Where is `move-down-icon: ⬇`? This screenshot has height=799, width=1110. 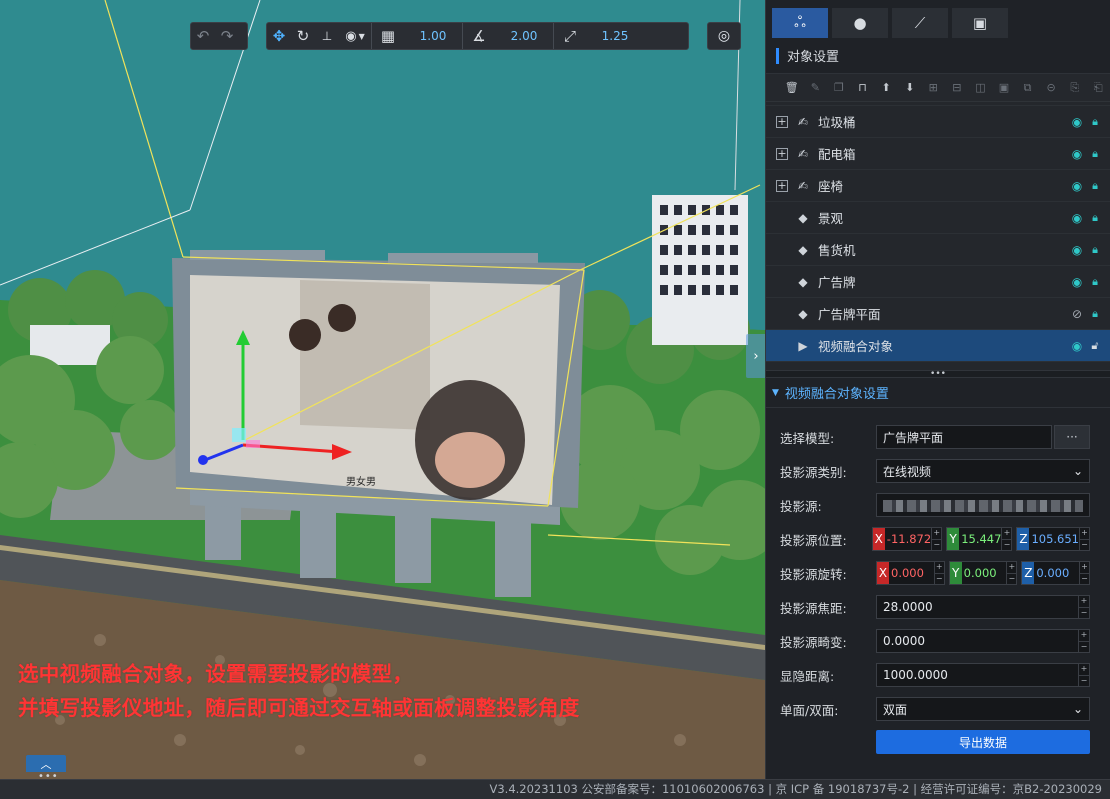 move-down-icon: ⬇ is located at coordinates (910, 87).